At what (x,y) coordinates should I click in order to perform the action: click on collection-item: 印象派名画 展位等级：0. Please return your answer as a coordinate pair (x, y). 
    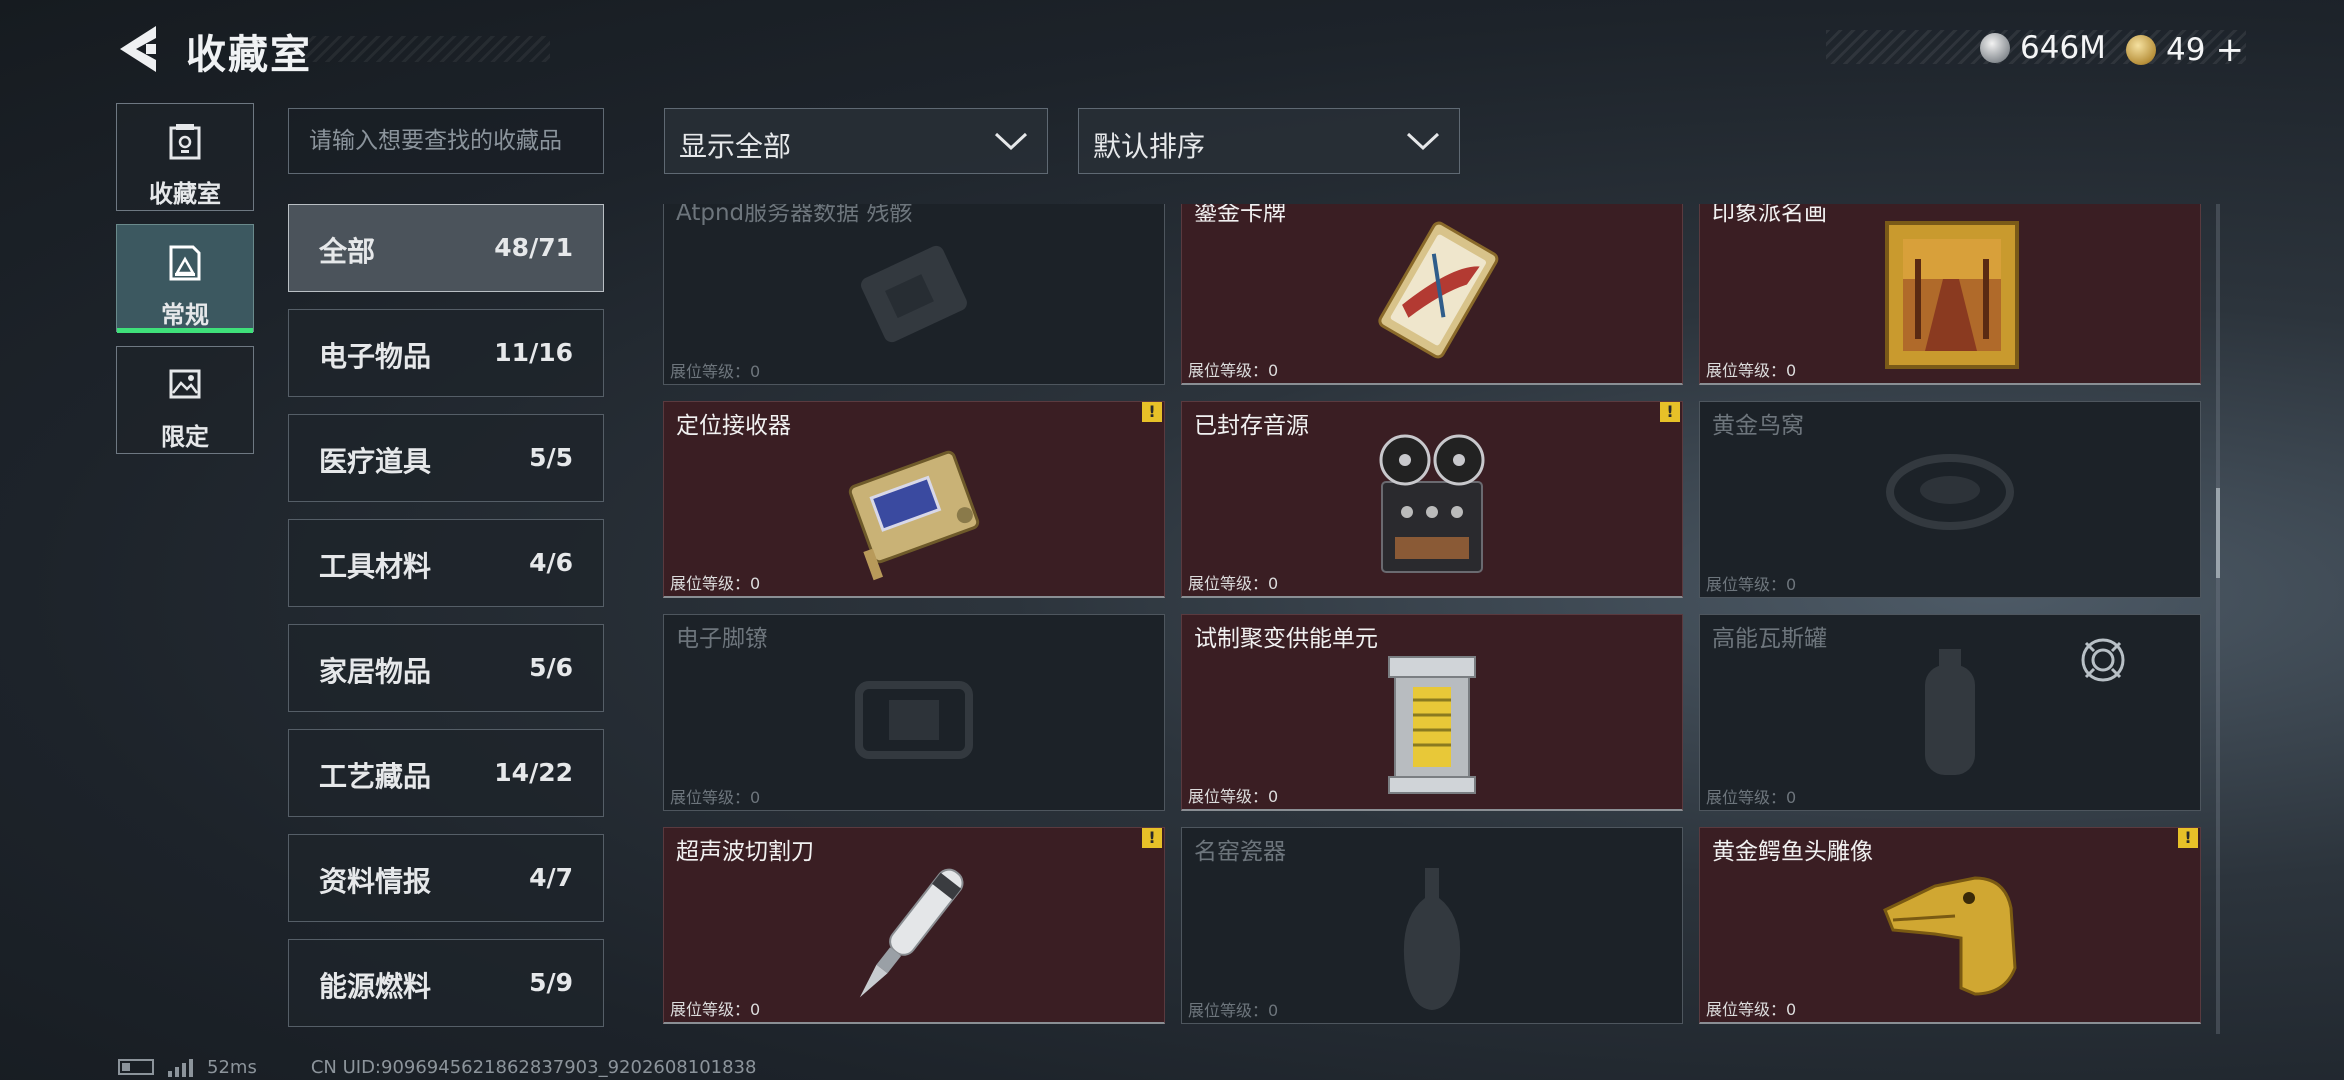
    Looking at the image, I should click on (1950, 294).